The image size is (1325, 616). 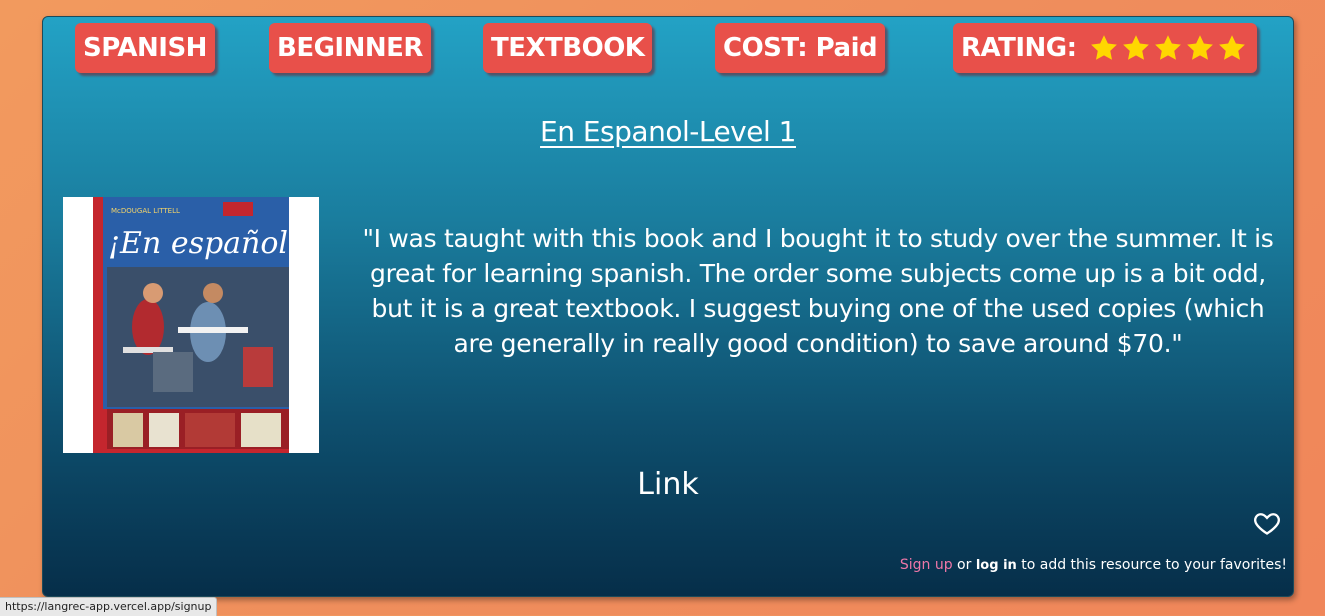 What do you see at coordinates (204, 243) in the screenshot?
I see `cover-title-text: ¡En español!` at bounding box center [204, 243].